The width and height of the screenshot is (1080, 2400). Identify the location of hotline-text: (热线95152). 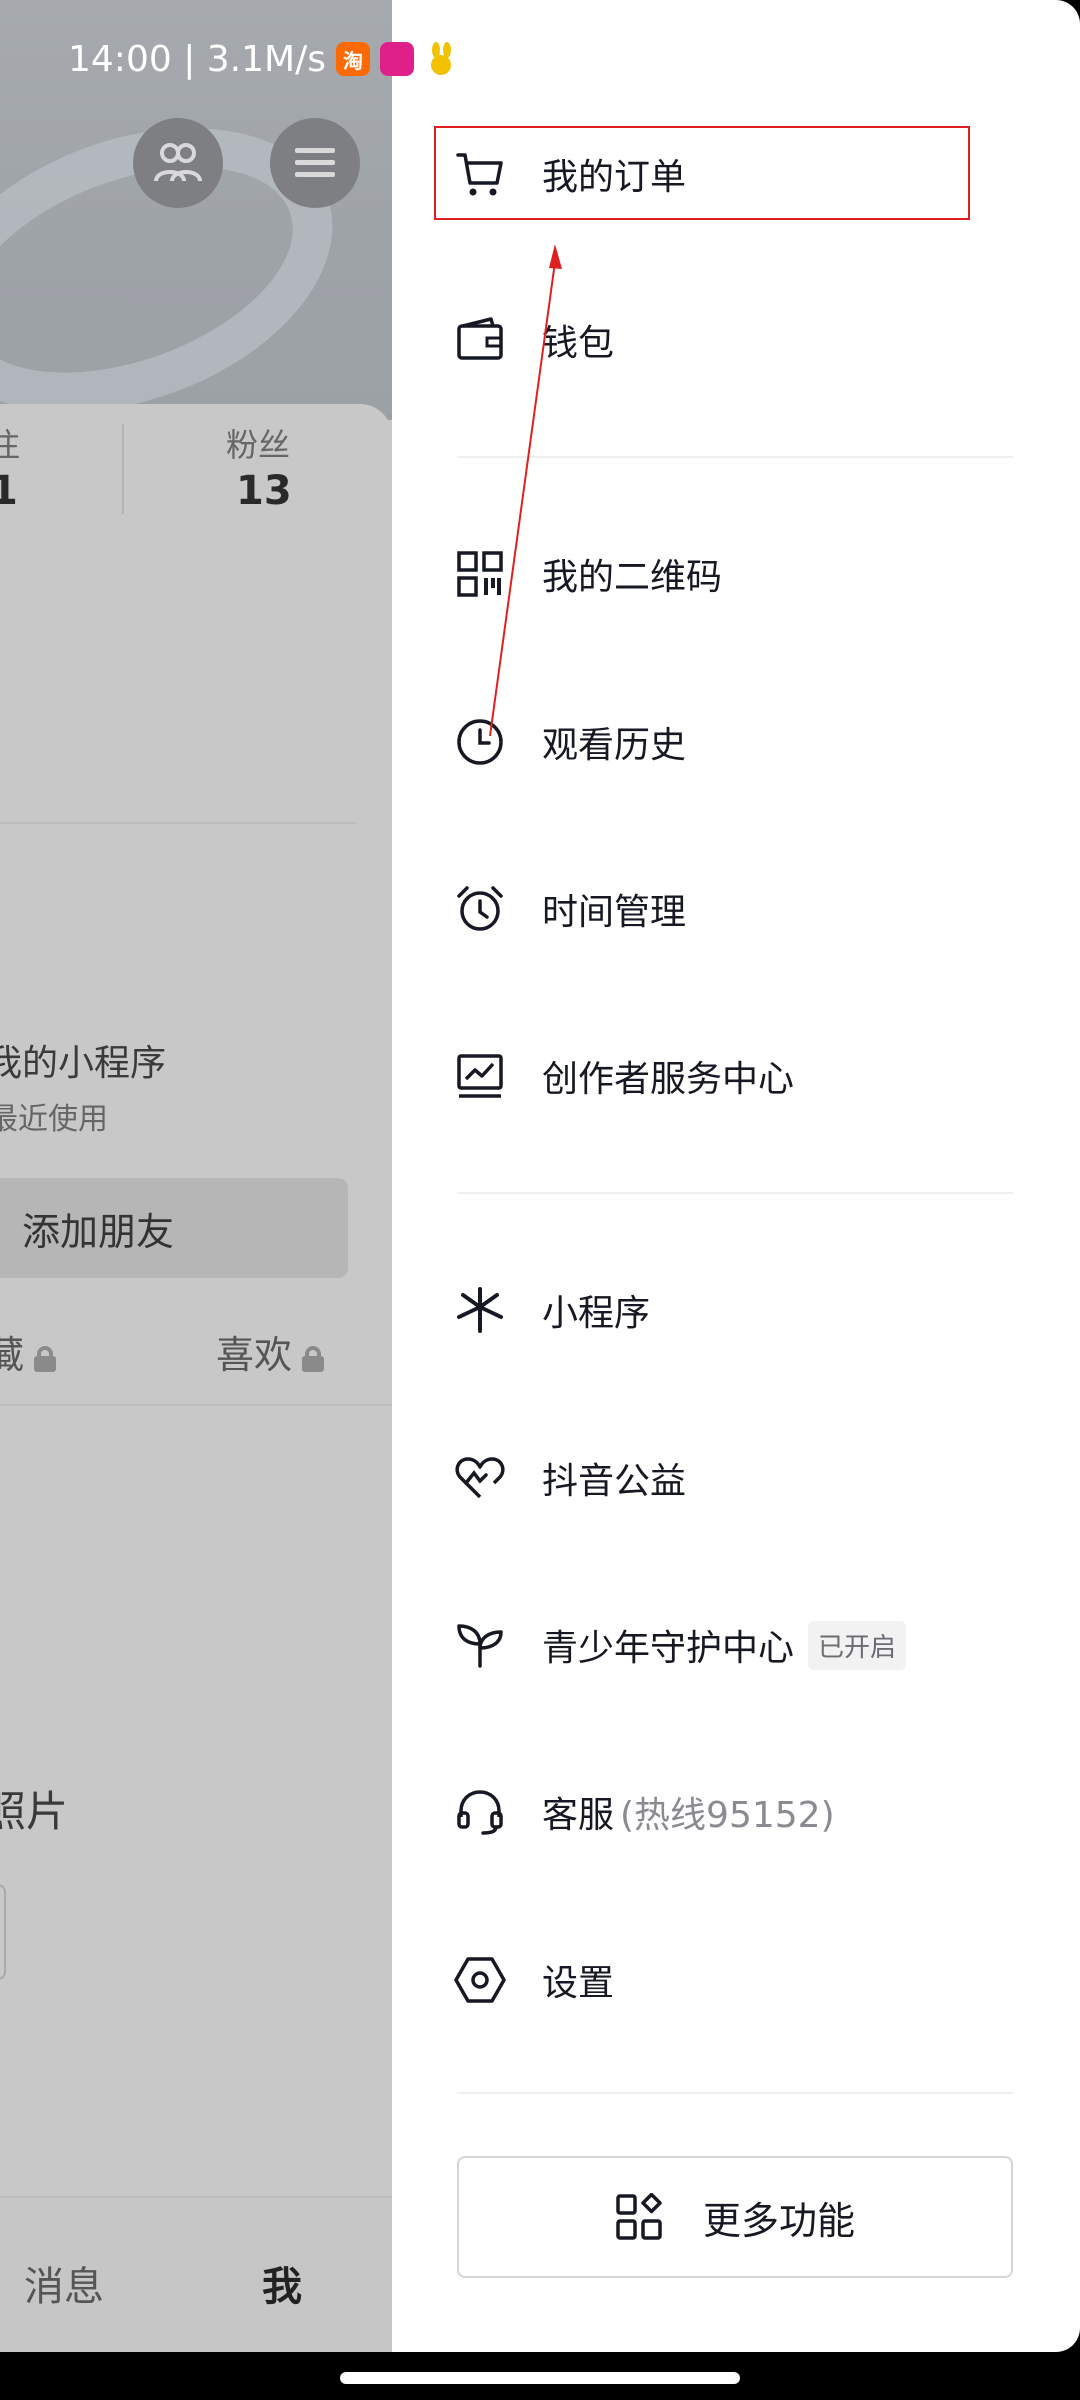
(727, 1815).